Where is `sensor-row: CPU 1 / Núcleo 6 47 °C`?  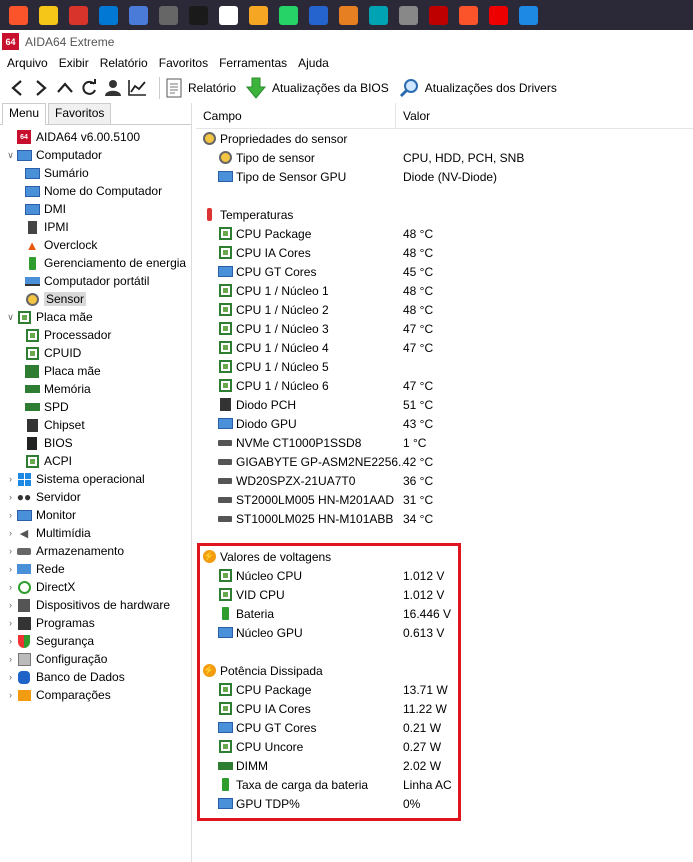 sensor-row: CPU 1 / Núcleo 6 47 °C is located at coordinates (444, 385).